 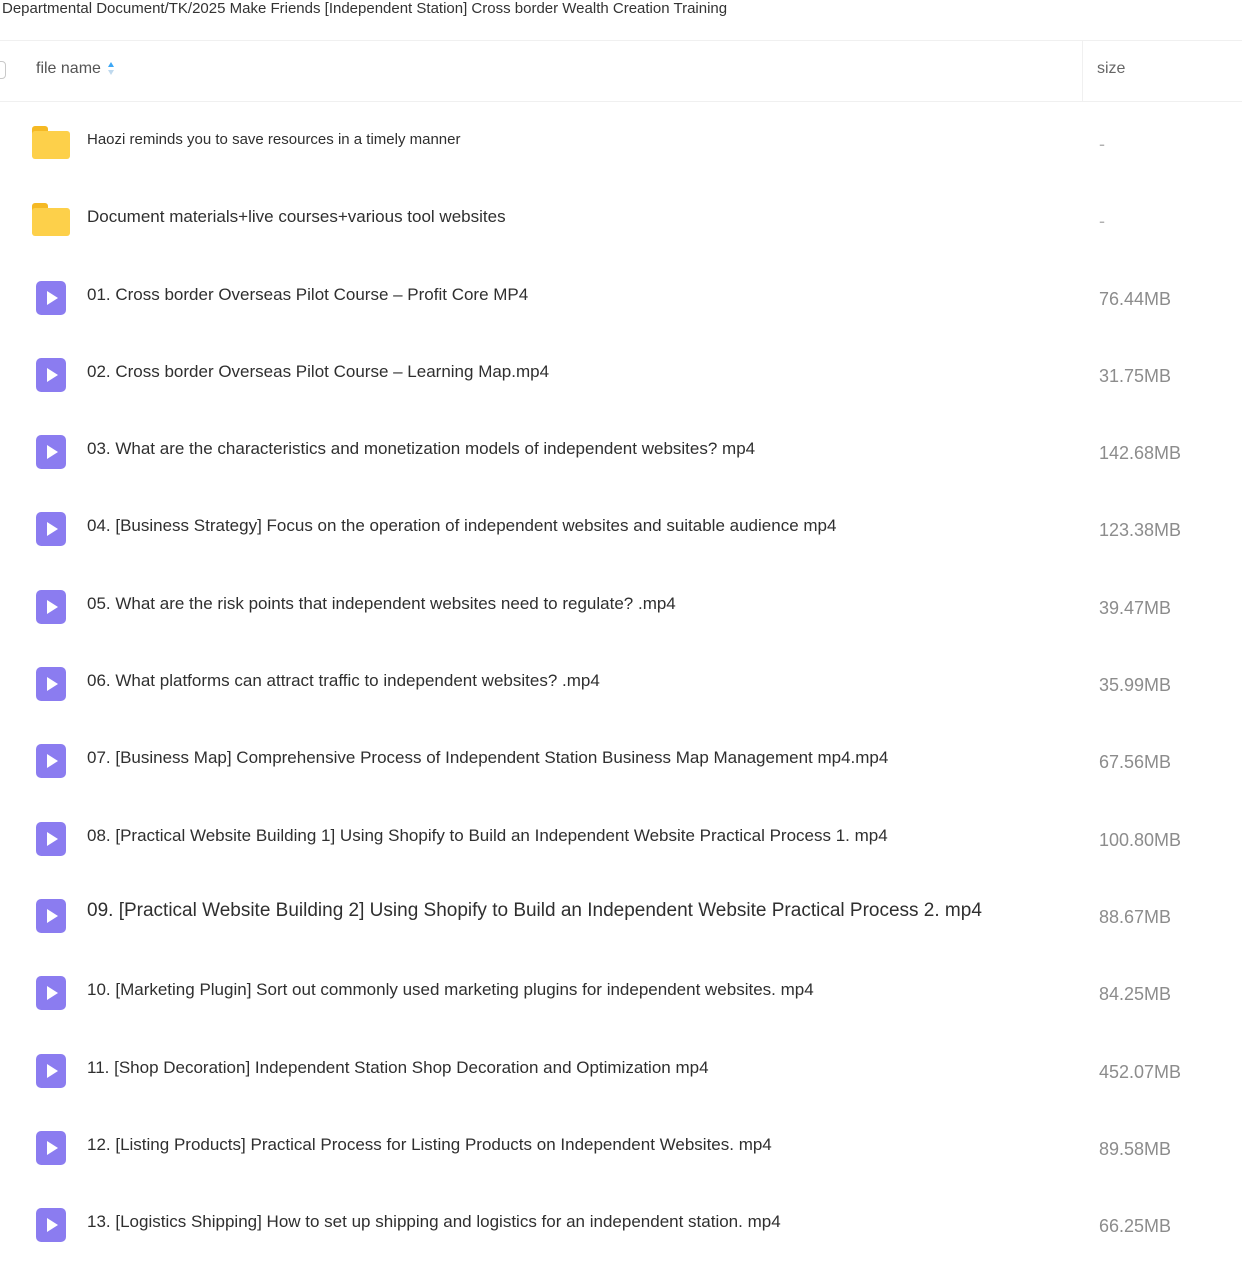 What do you see at coordinates (1135, 994) in the screenshot?
I see `file-size: 84.25MB` at bounding box center [1135, 994].